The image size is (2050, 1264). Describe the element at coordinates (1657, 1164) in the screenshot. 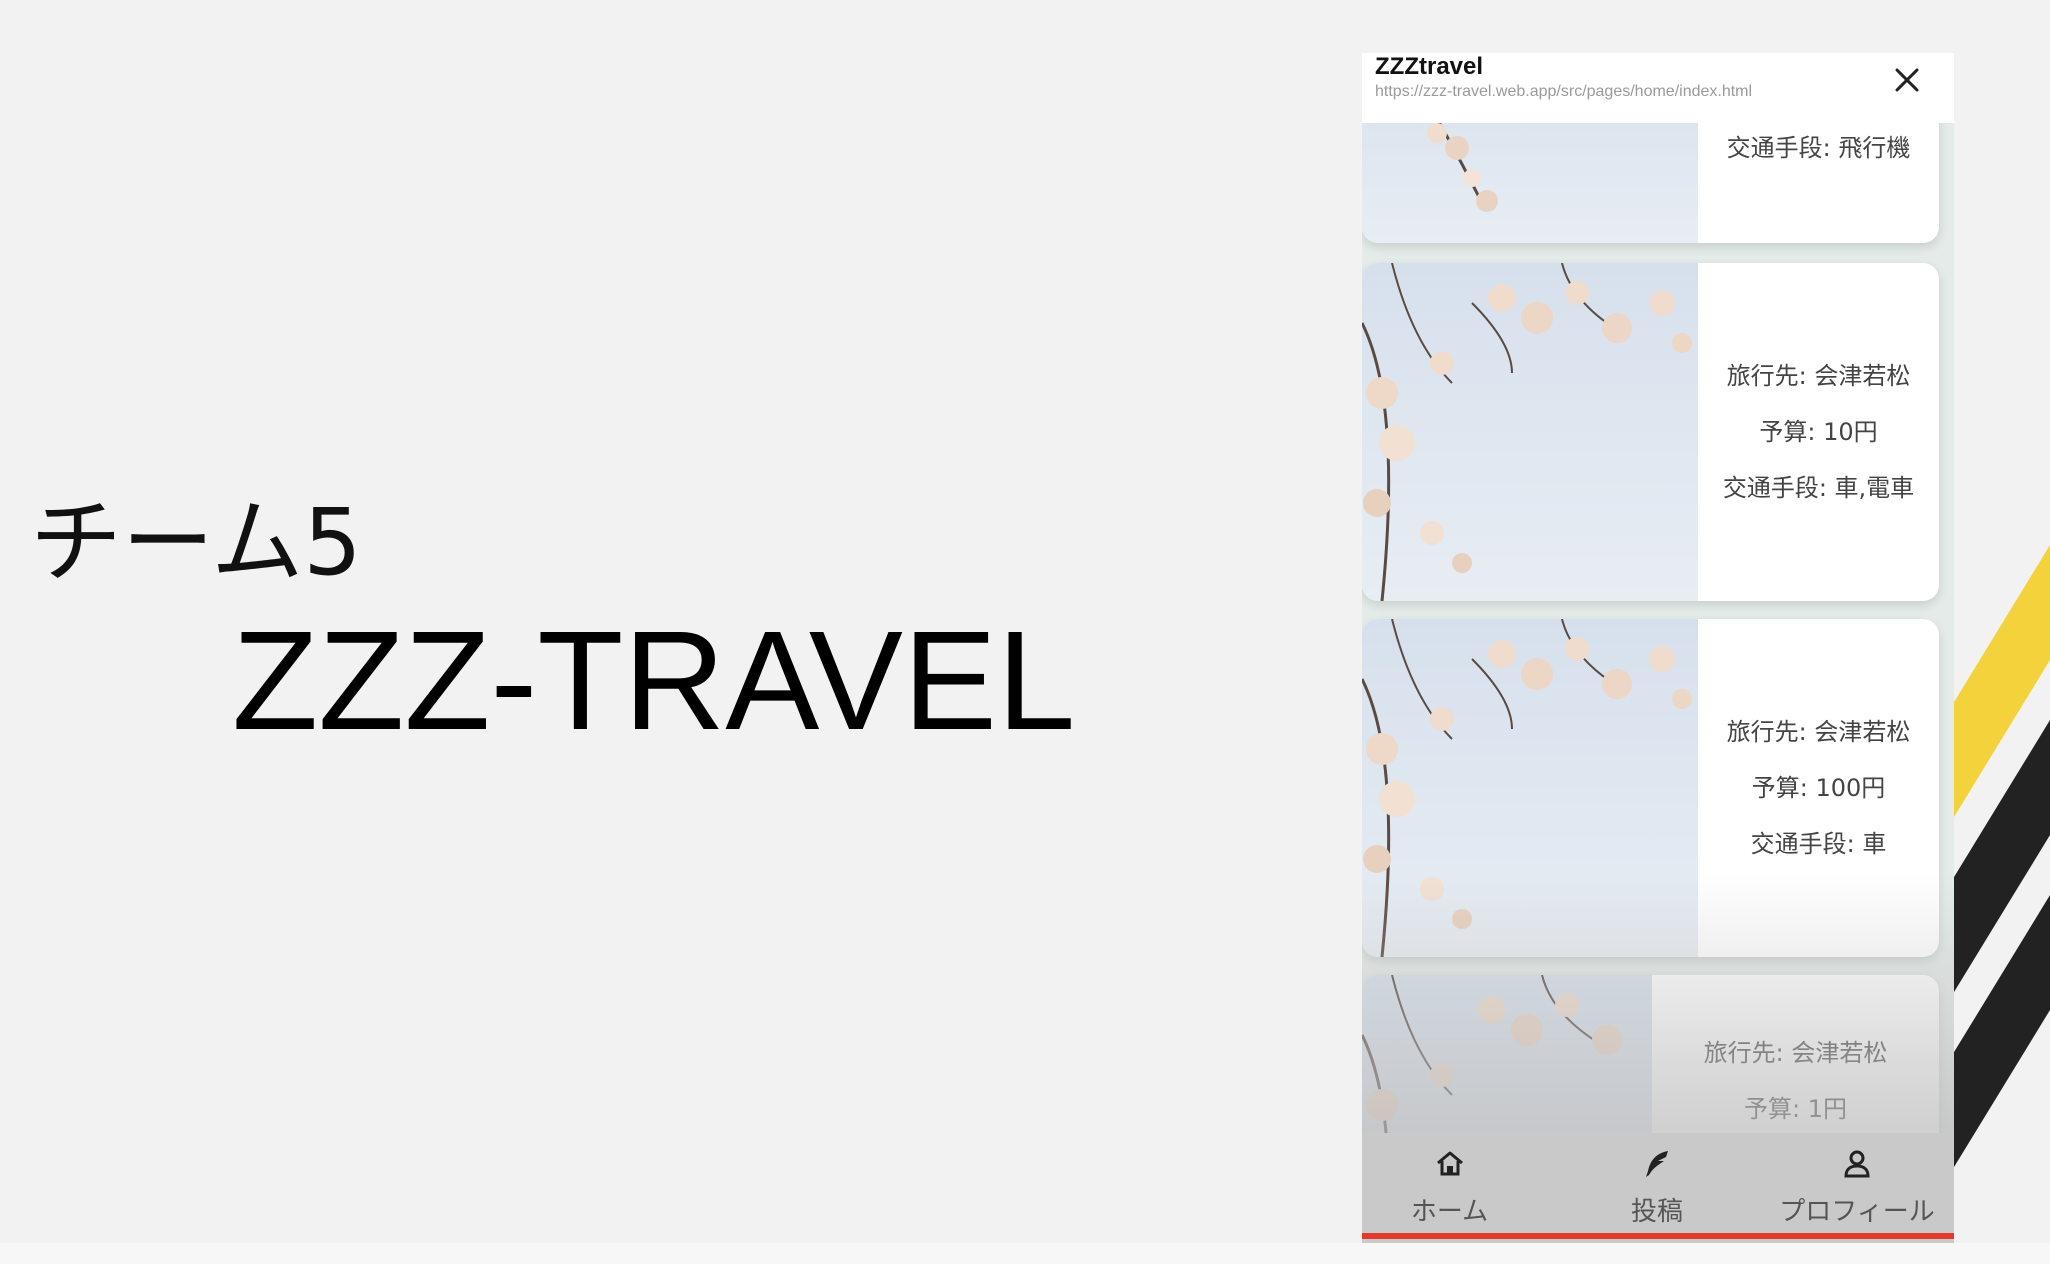

I see `quill-icon` at that location.